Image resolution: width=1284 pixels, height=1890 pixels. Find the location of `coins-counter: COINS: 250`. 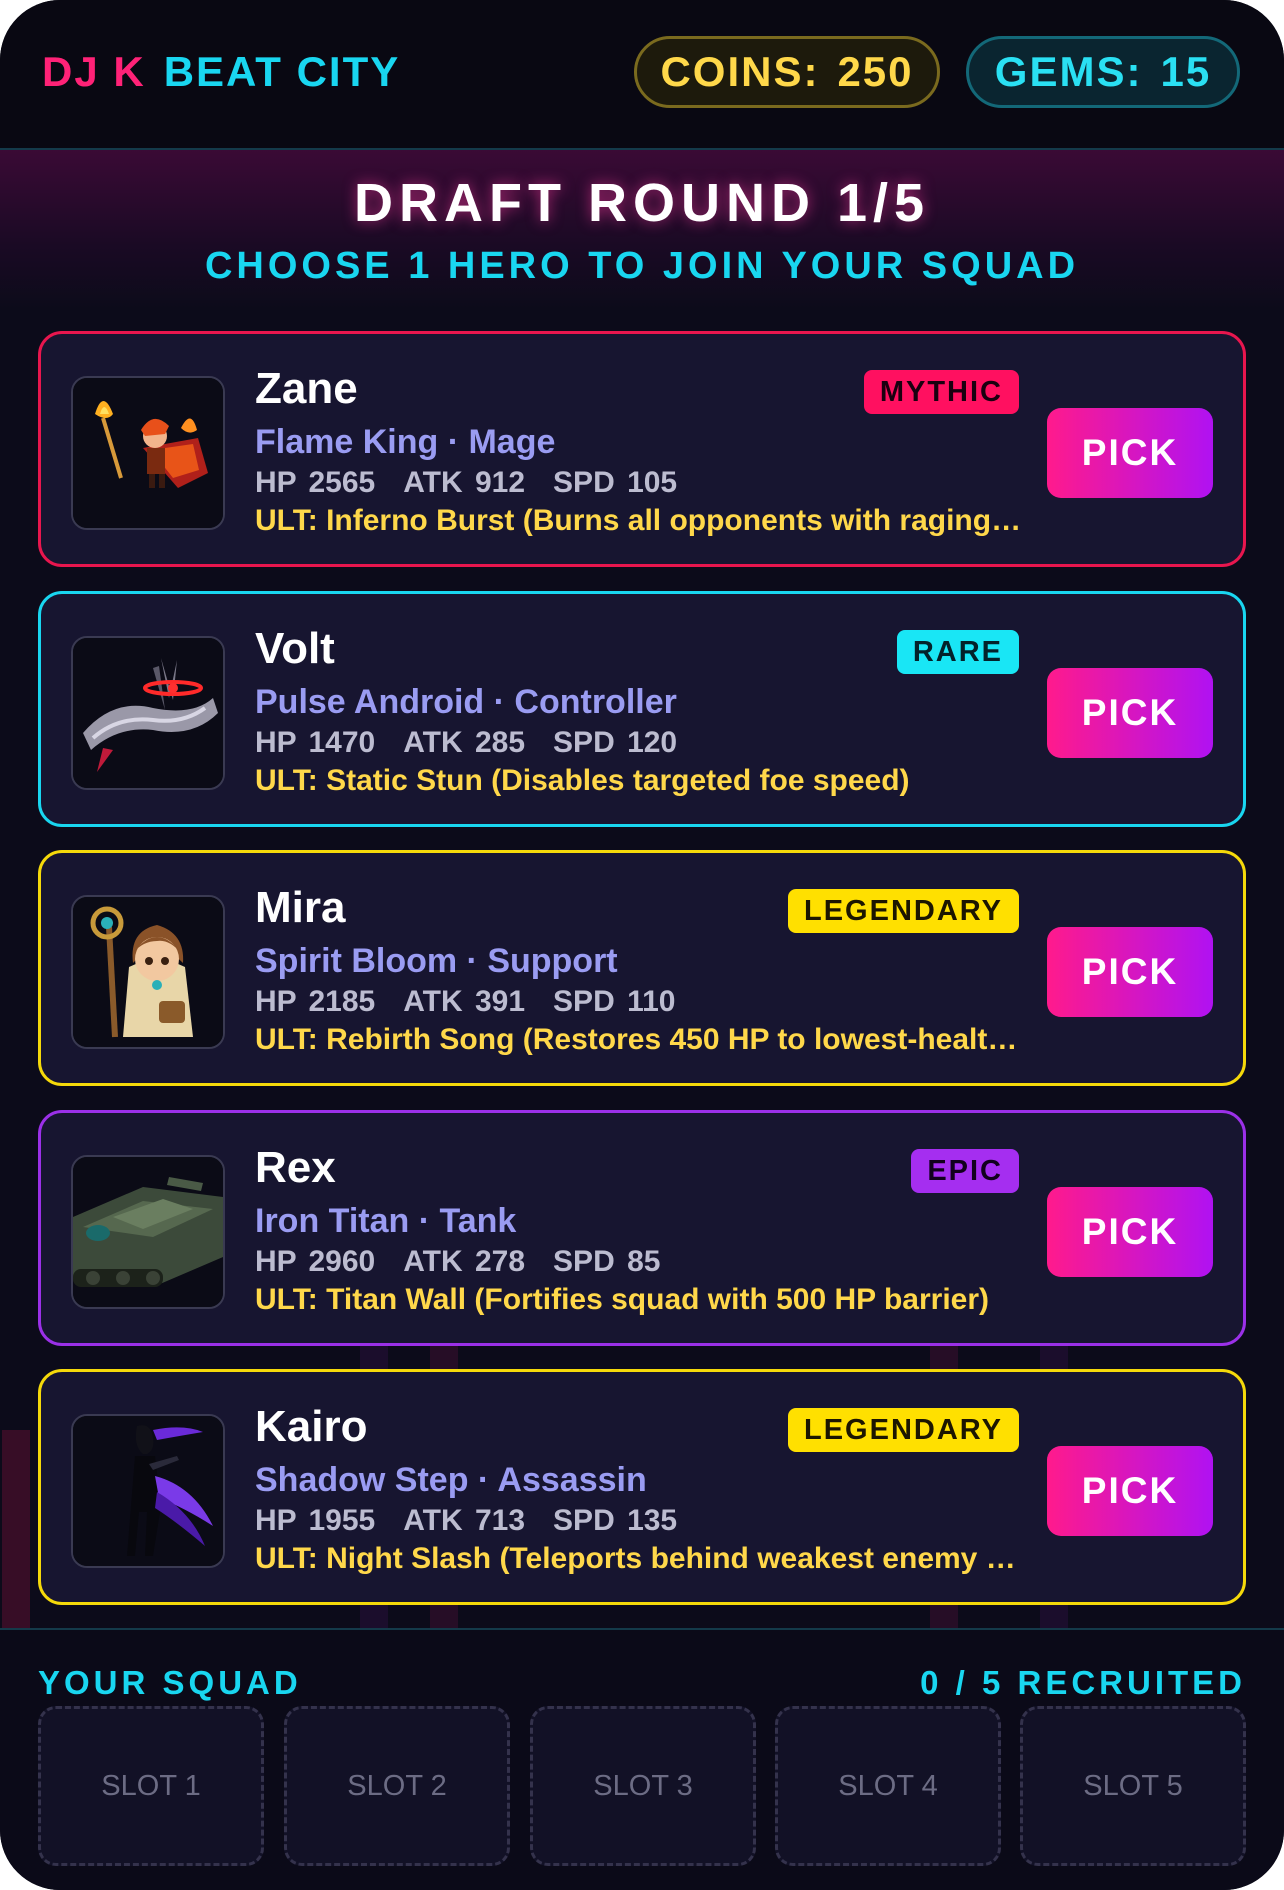

coins-counter: COINS: 250 is located at coordinates (787, 72).